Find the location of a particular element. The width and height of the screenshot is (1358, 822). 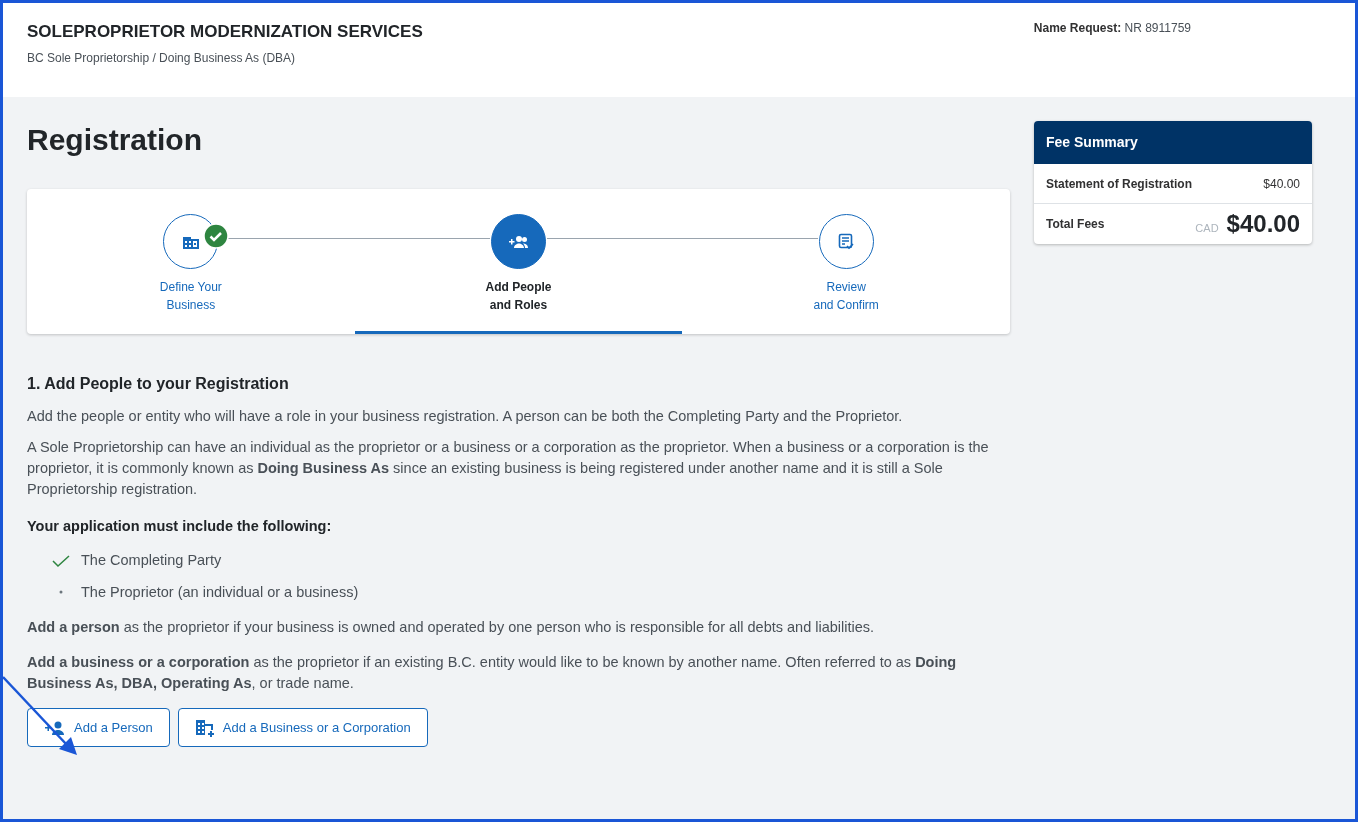

section-heading: 1. Add People to your Registration is located at coordinates (158, 384).